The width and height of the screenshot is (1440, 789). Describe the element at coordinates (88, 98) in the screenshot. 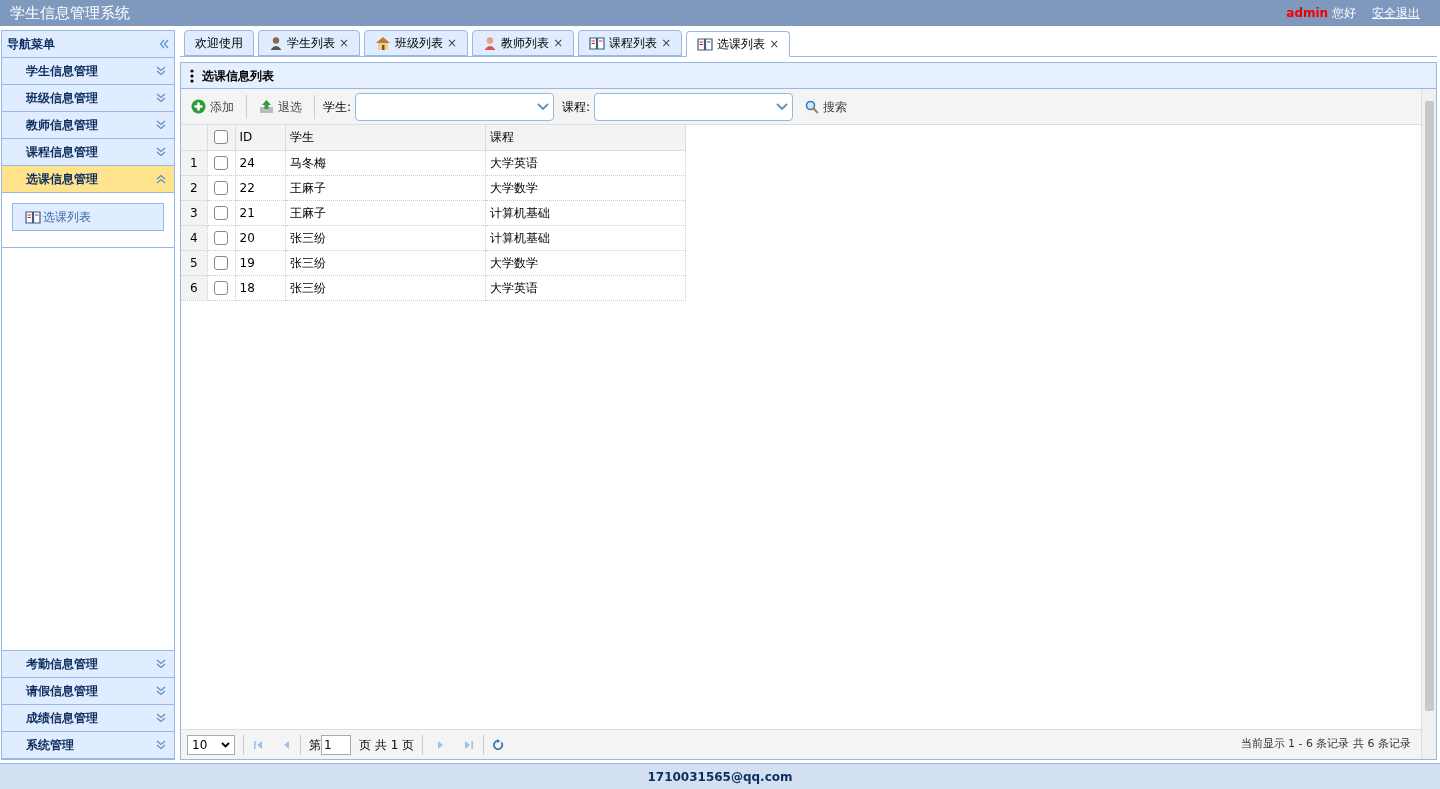

I see `menu-section-header: 班级信息管理` at that location.